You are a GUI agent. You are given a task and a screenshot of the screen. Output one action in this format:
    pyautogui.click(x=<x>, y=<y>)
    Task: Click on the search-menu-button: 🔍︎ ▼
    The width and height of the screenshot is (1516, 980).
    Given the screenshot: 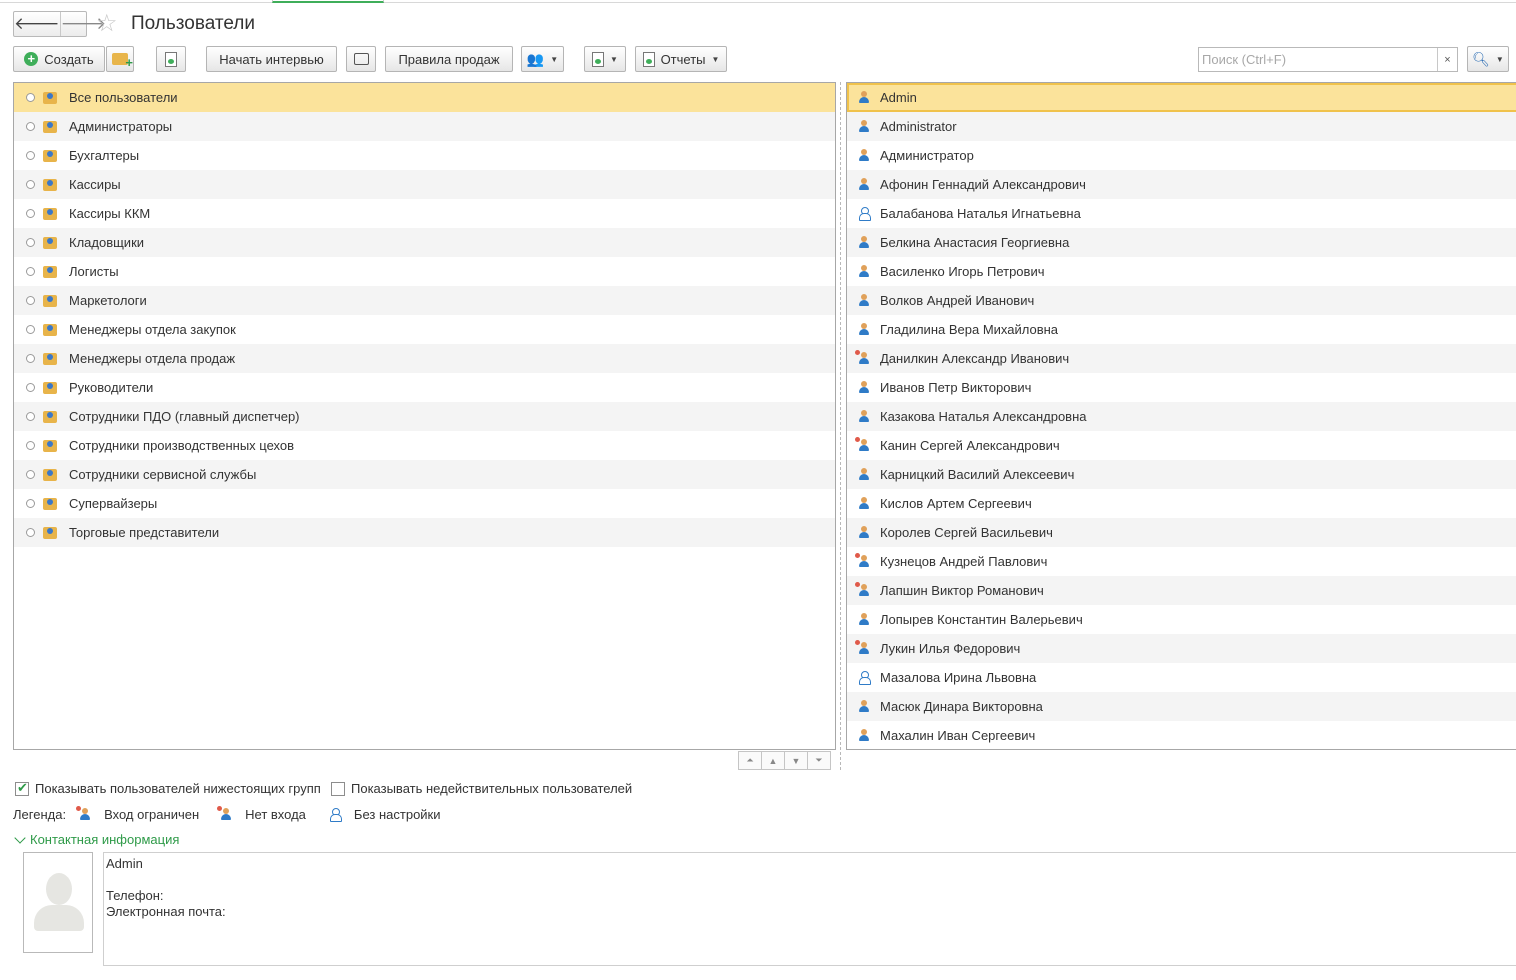 What is the action you would take?
    pyautogui.click(x=1488, y=59)
    